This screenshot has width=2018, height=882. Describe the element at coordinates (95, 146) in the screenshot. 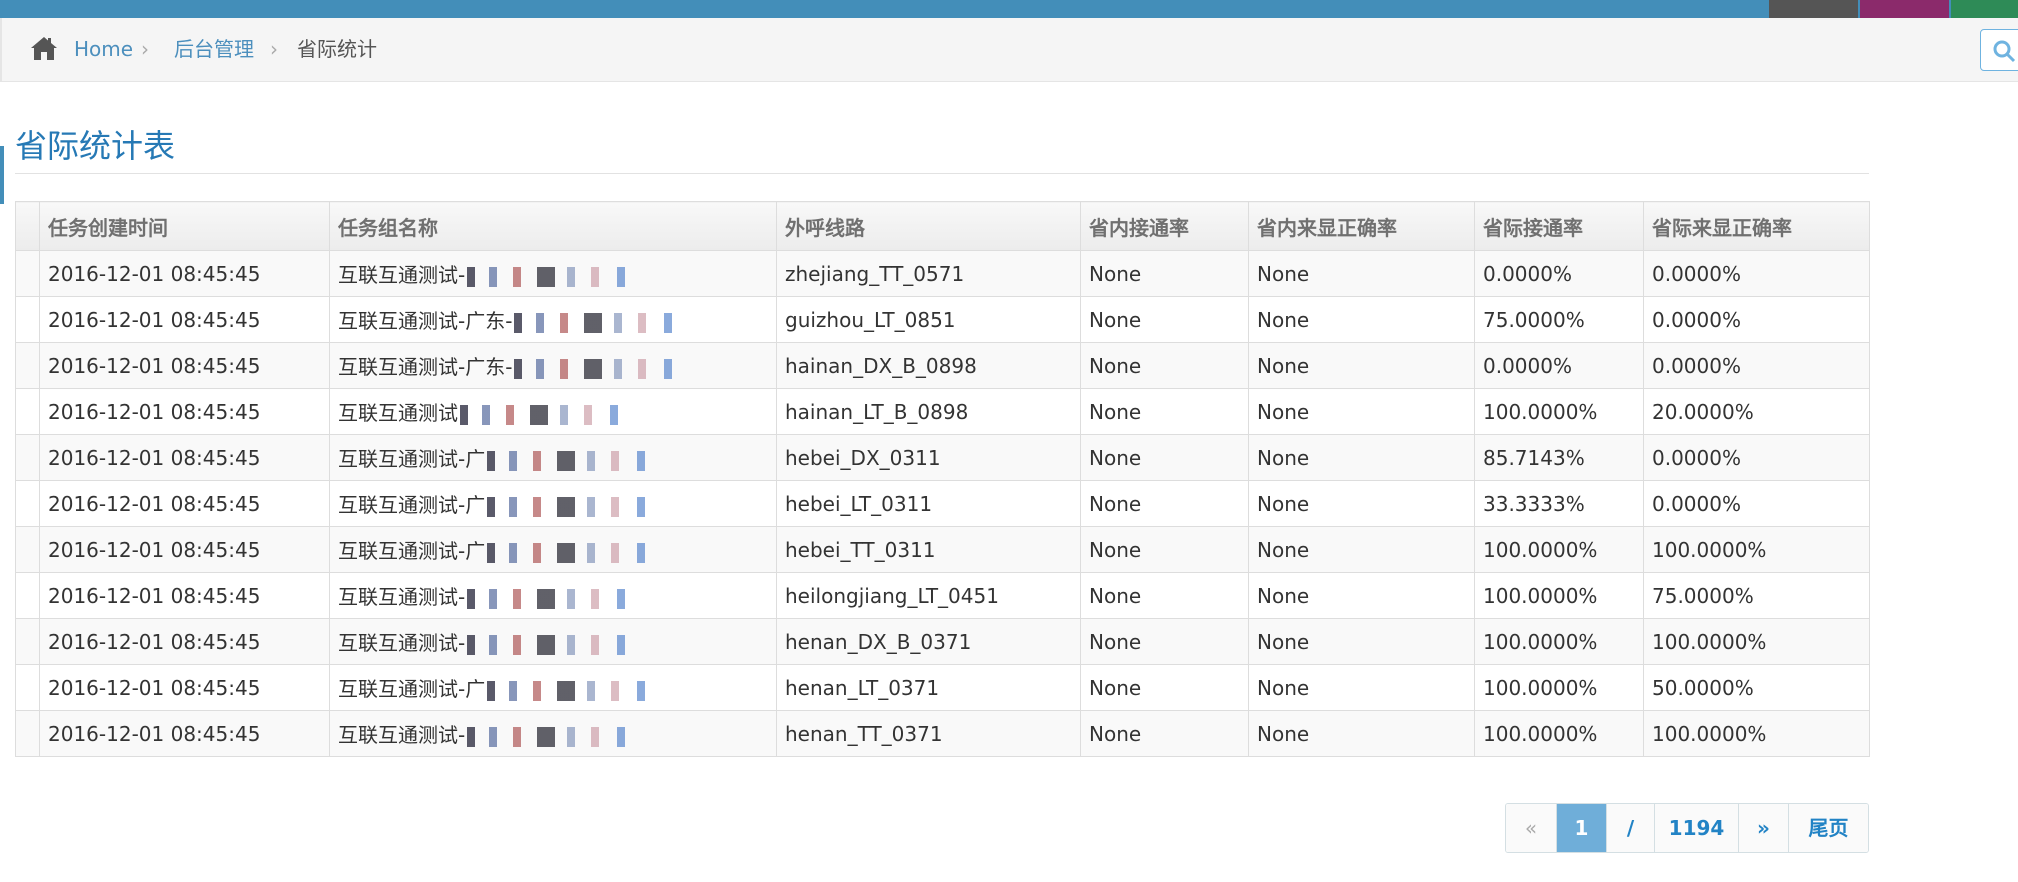

I see `page-title: 省际统计表` at that location.